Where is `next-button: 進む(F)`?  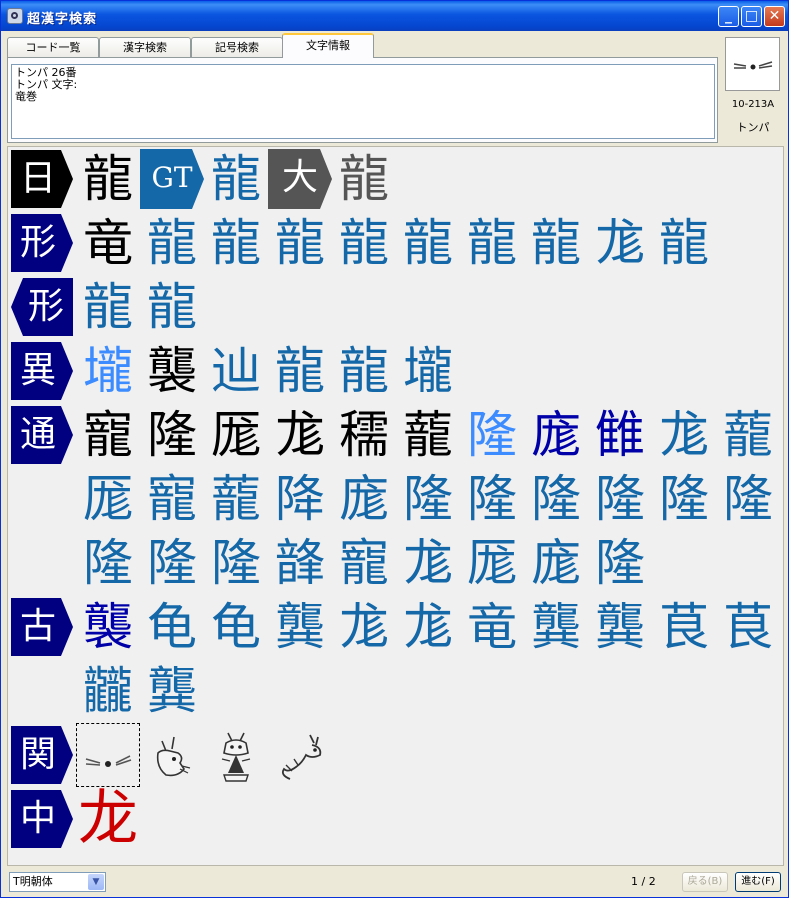 next-button: 進む(F) is located at coordinates (758, 882).